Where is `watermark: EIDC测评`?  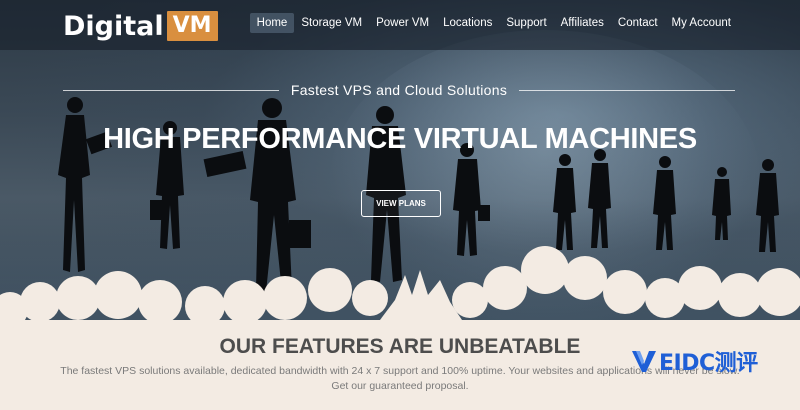 watermark: EIDC测评 is located at coordinates (694, 361).